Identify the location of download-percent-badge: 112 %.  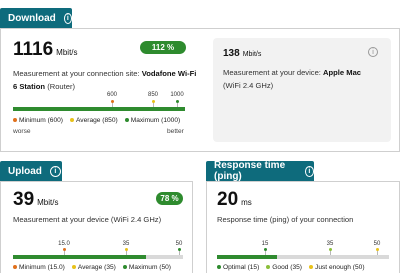
(163, 47).